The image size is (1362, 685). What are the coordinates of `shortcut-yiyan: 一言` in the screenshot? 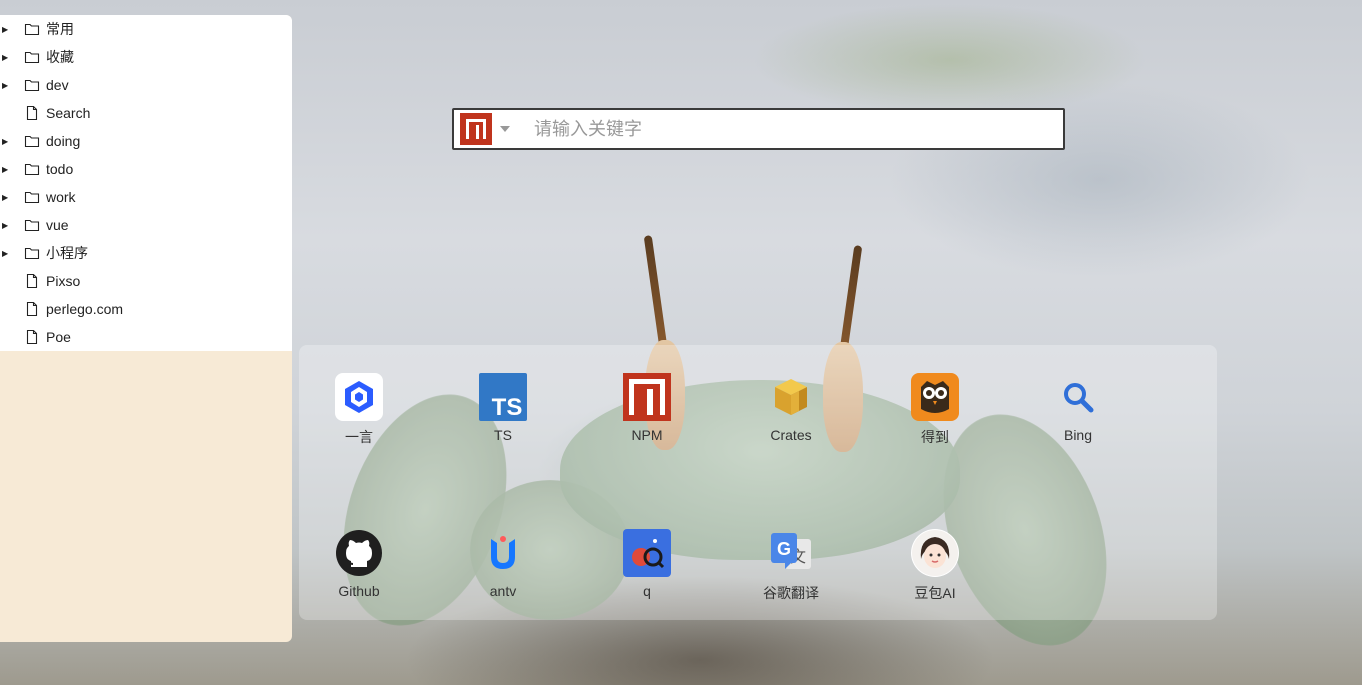 It's located at (359, 410).